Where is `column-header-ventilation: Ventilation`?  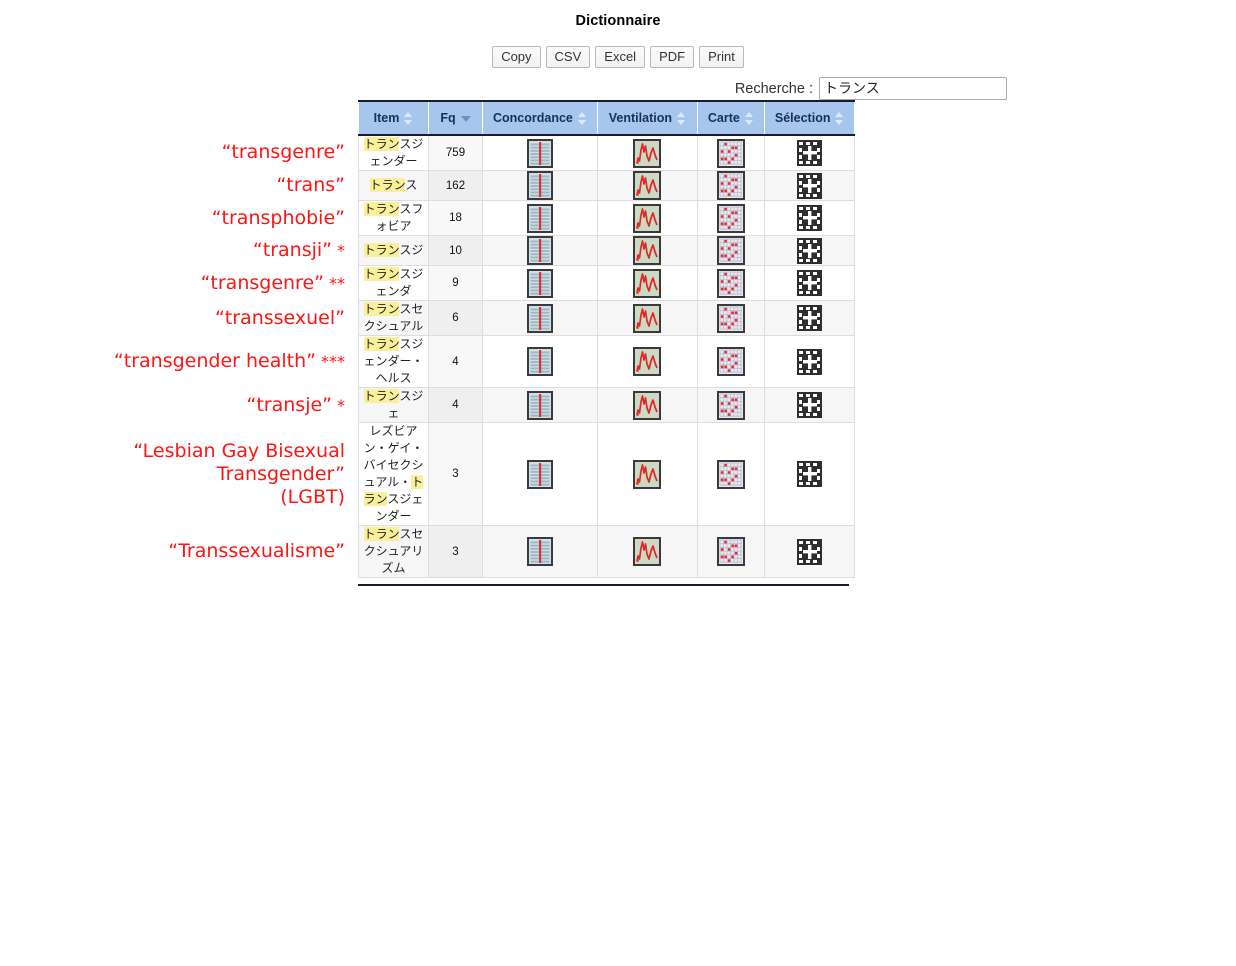 column-header-ventilation: Ventilation is located at coordinates (647, 118).